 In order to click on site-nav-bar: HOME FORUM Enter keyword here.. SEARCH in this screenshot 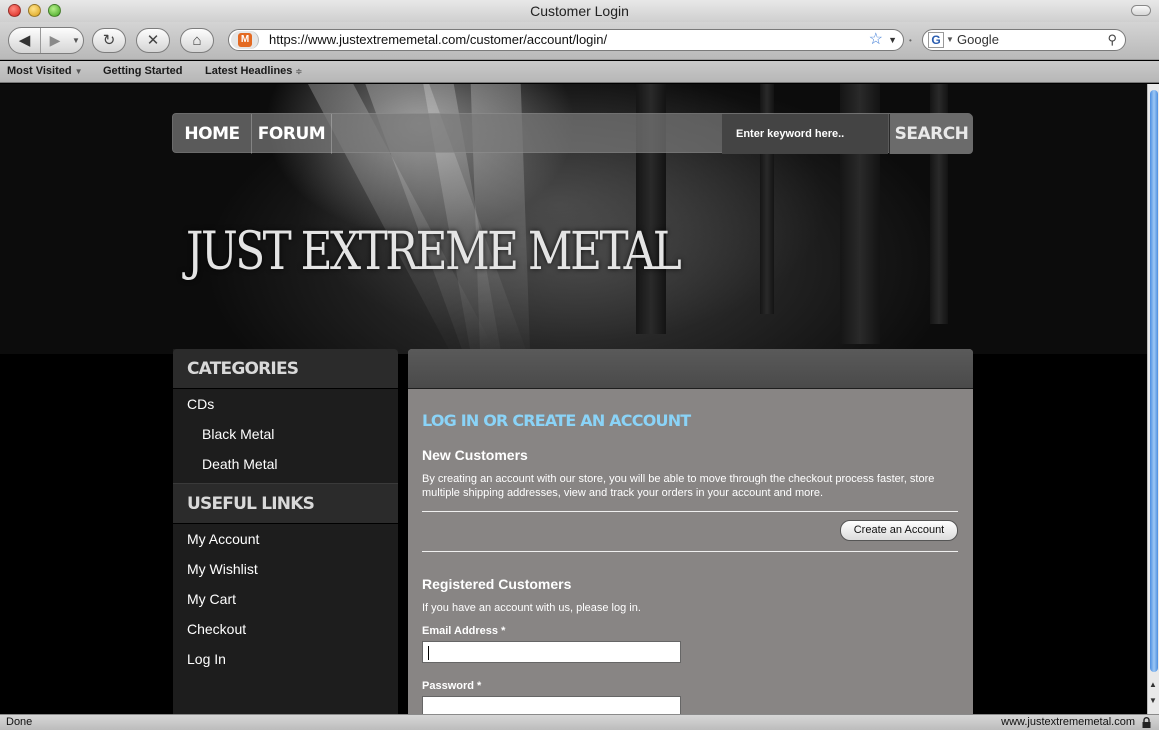, I will do `click(572, 133)`.